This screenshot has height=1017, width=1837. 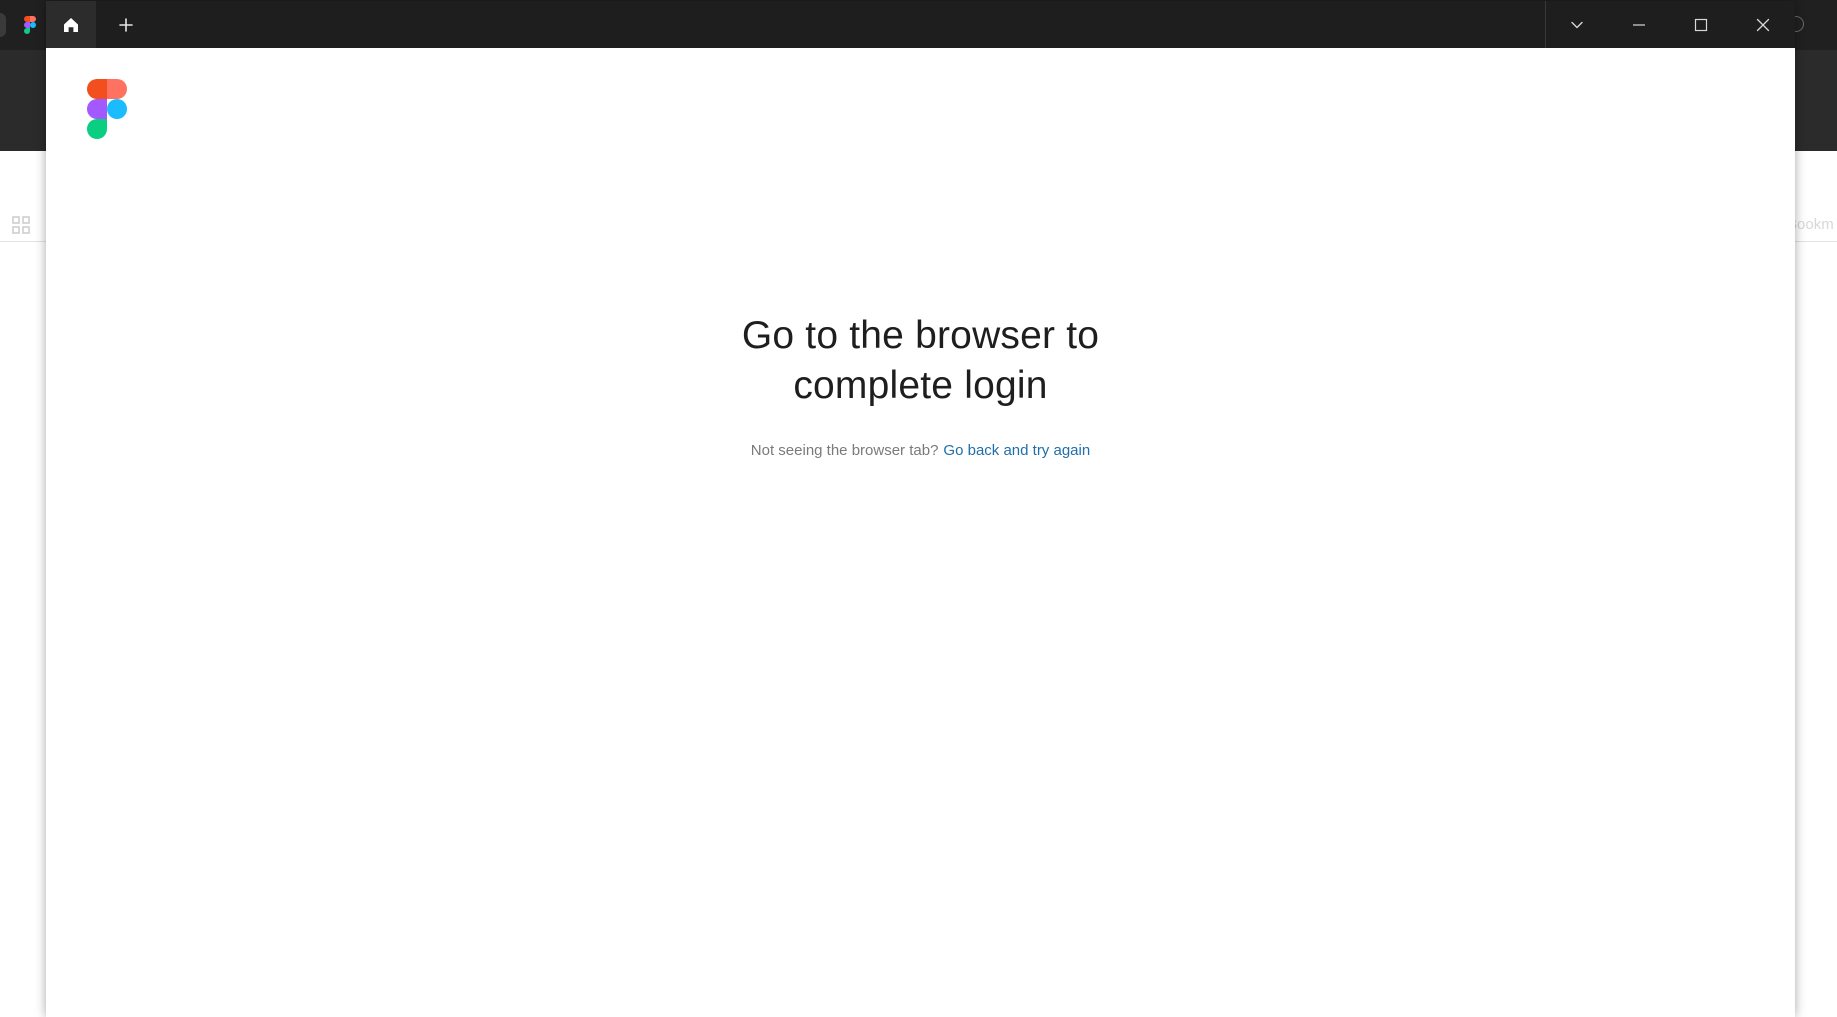 I want to click on minimize-icon, so click(x=1639, y=24).